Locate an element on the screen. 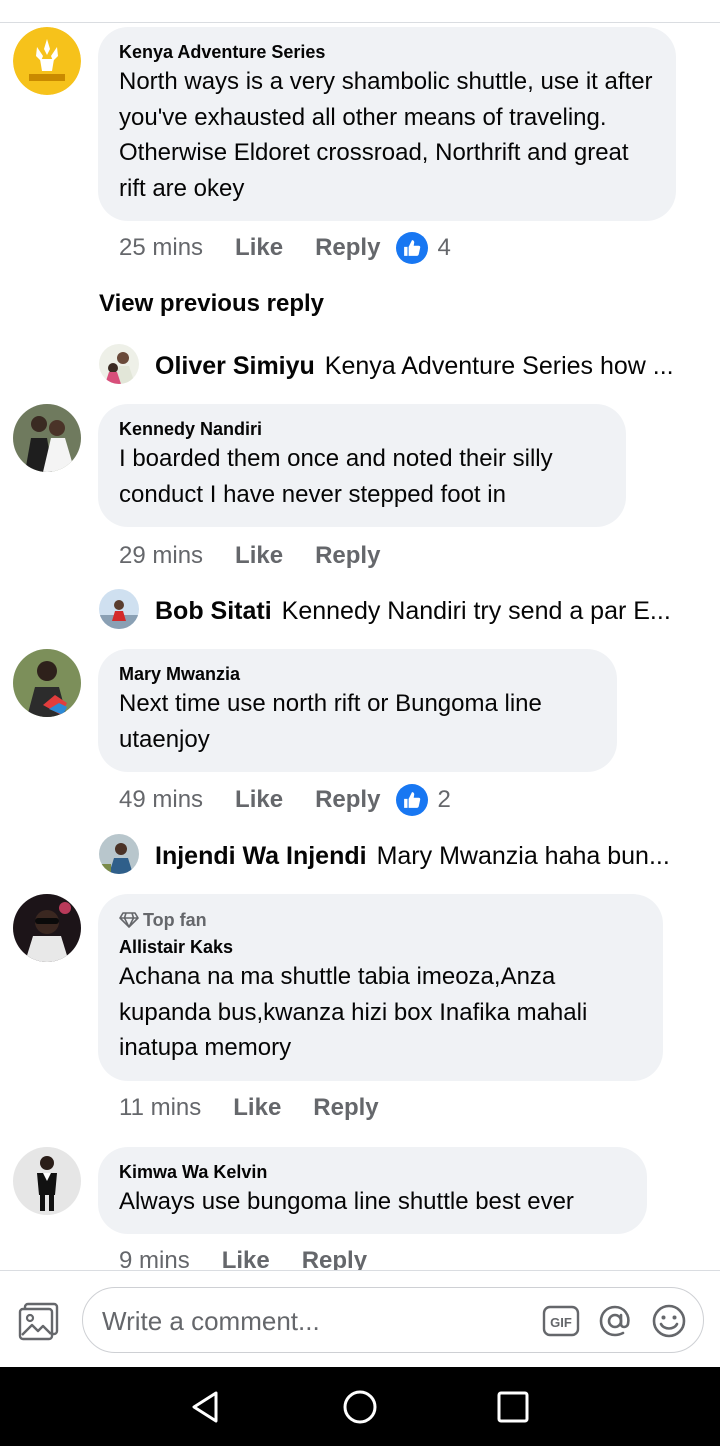 Image resolution: width=720 pixels, height=1446 pixels. view-previous-reply: View previous reply is located at coordinates (211, 304).